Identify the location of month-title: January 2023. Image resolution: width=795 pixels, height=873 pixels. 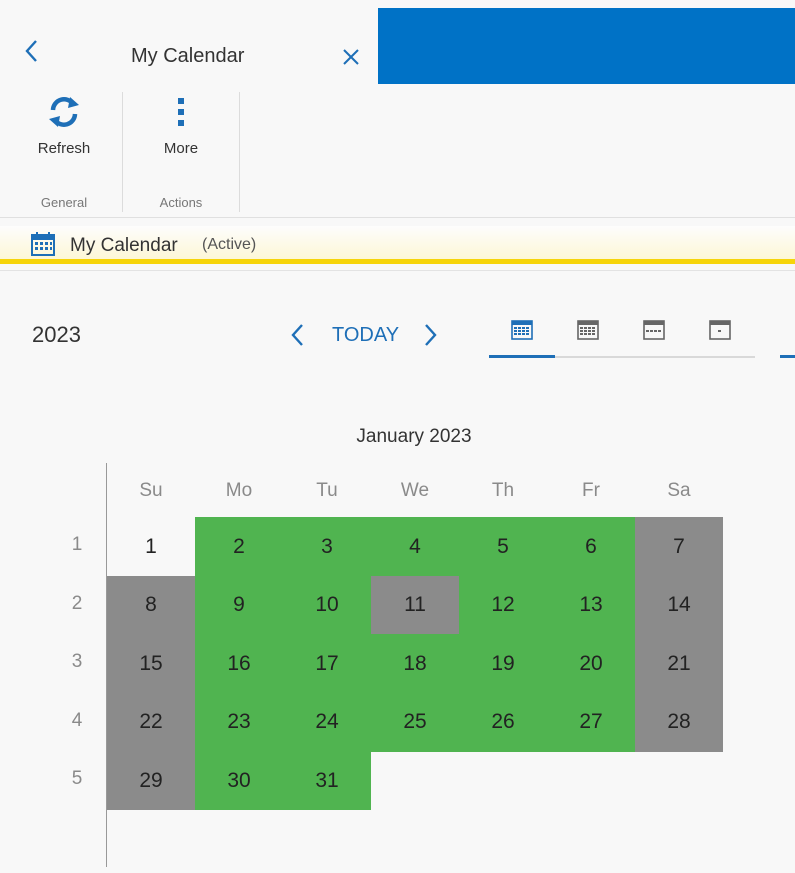
(414, 436).